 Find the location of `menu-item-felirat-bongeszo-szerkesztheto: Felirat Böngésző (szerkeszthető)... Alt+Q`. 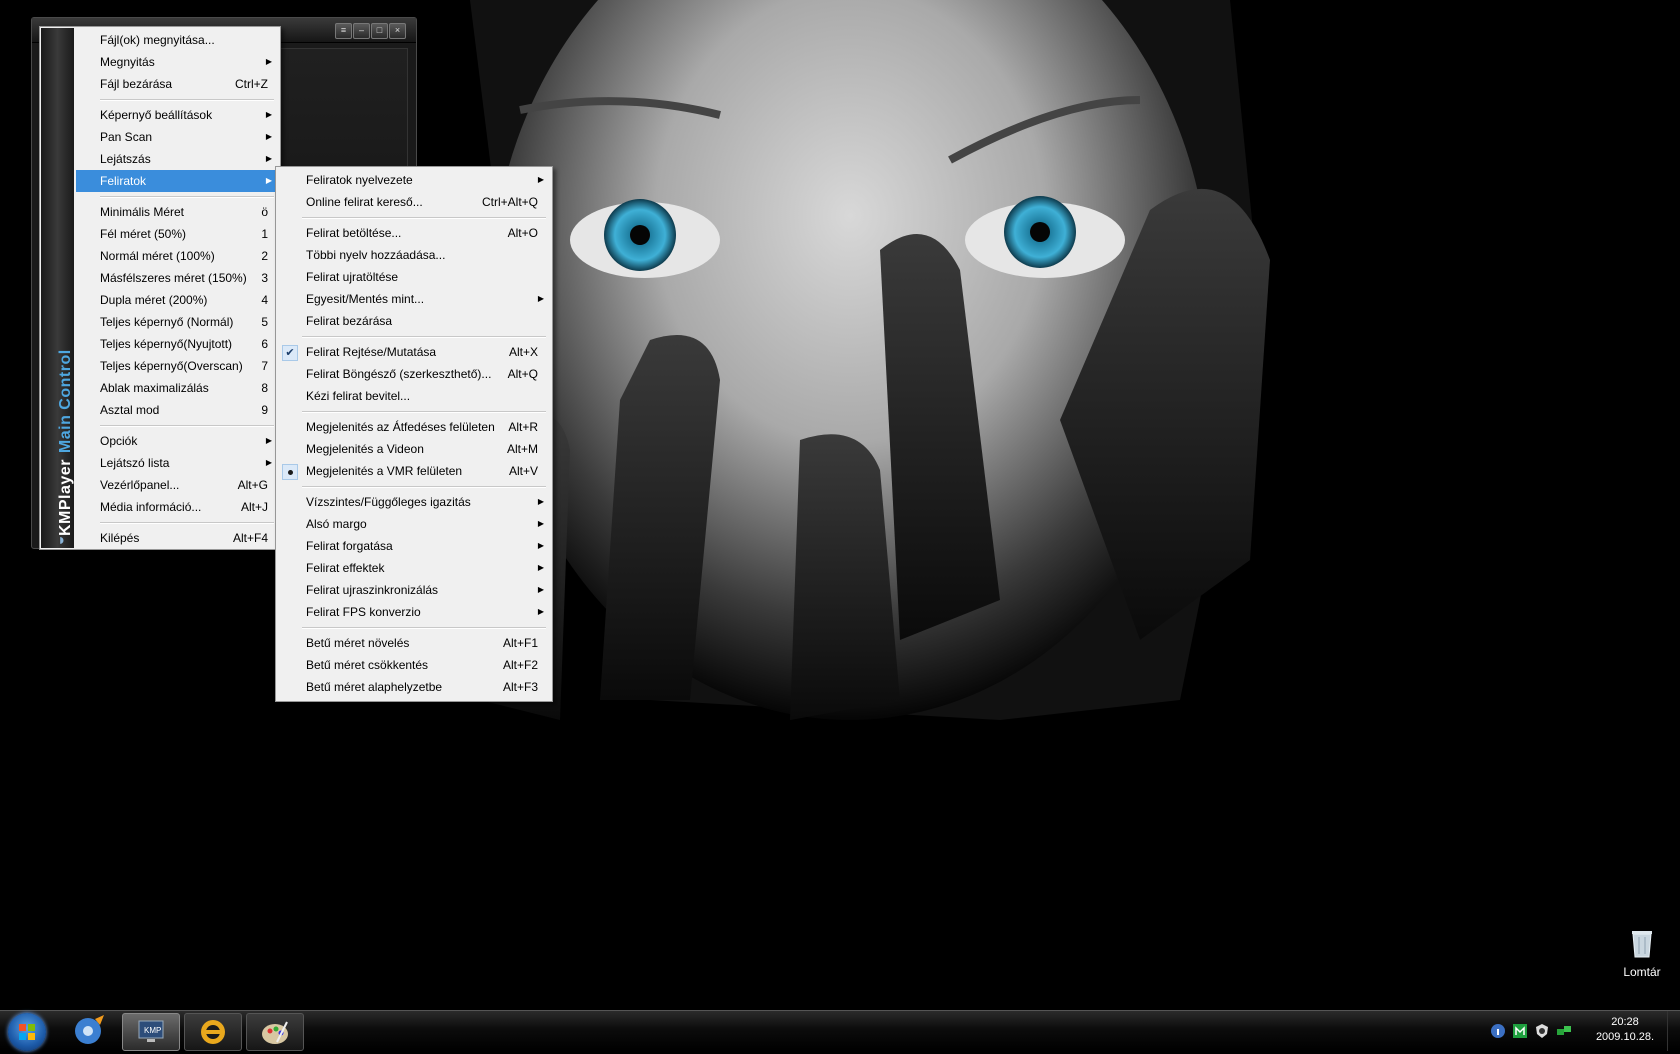

menu-item-felirat-bongeszo-szerkesztheto: Felirat Böngésző (szerkeszthető)... Alt+Q is located at coordinates (414, 374).